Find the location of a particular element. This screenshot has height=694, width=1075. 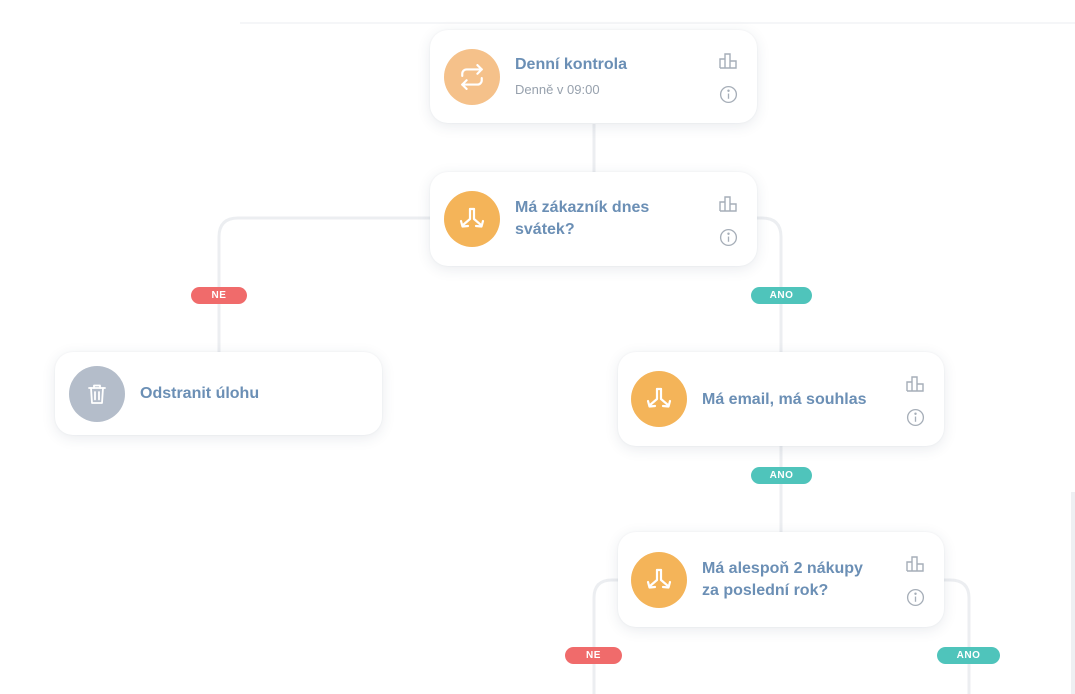

node-title: Má zákazník dnes svátek? is located at coordinates (582, 218).